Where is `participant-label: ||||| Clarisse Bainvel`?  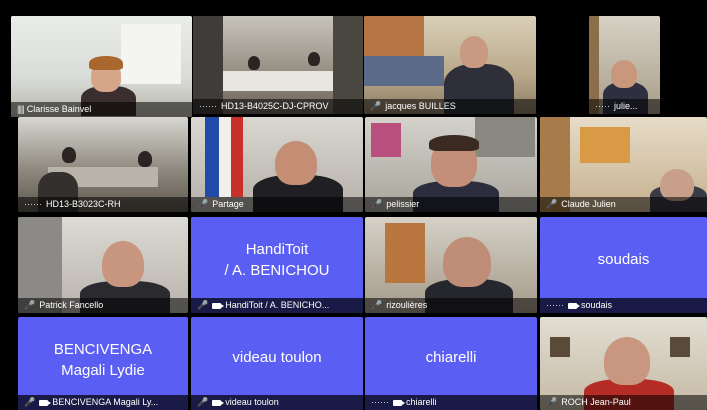 participant-label: ||||| Clarisse Bainvel is located at coordinates (101, 109).